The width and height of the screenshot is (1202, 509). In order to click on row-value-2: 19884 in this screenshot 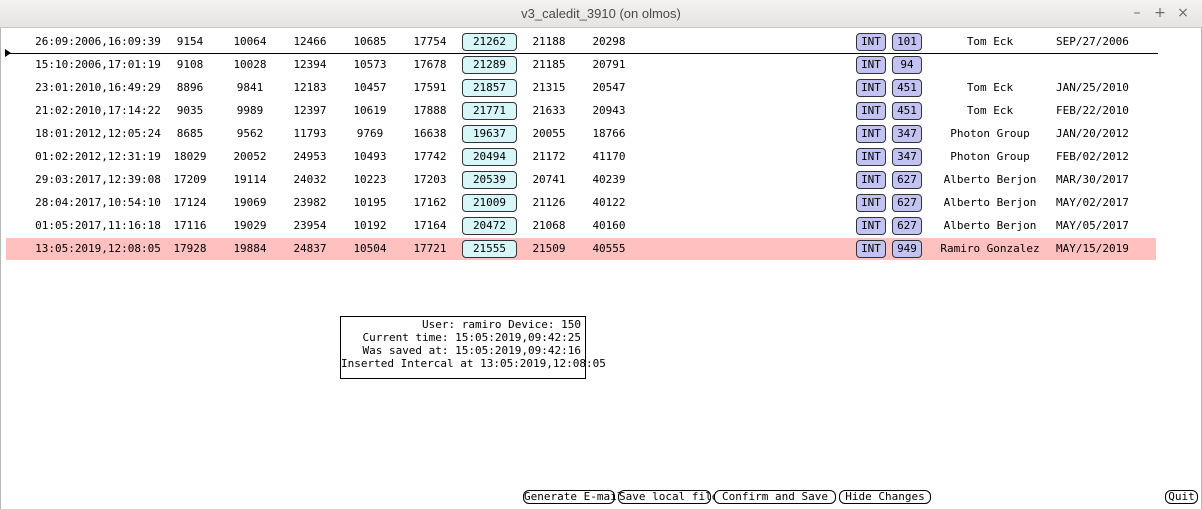, I will do `click(250, 248)`.